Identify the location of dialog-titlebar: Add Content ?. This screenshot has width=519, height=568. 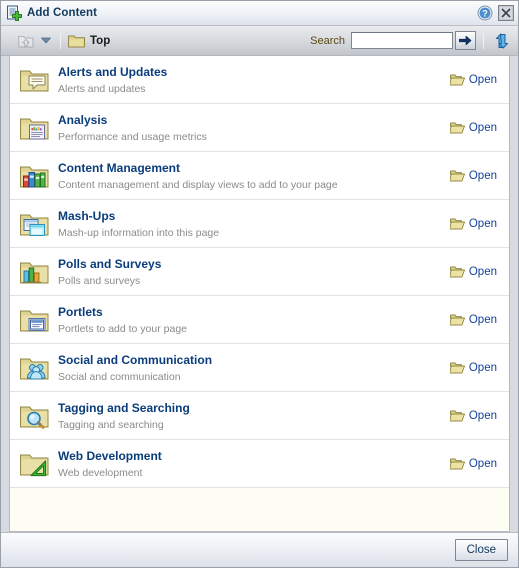
(259, 13).